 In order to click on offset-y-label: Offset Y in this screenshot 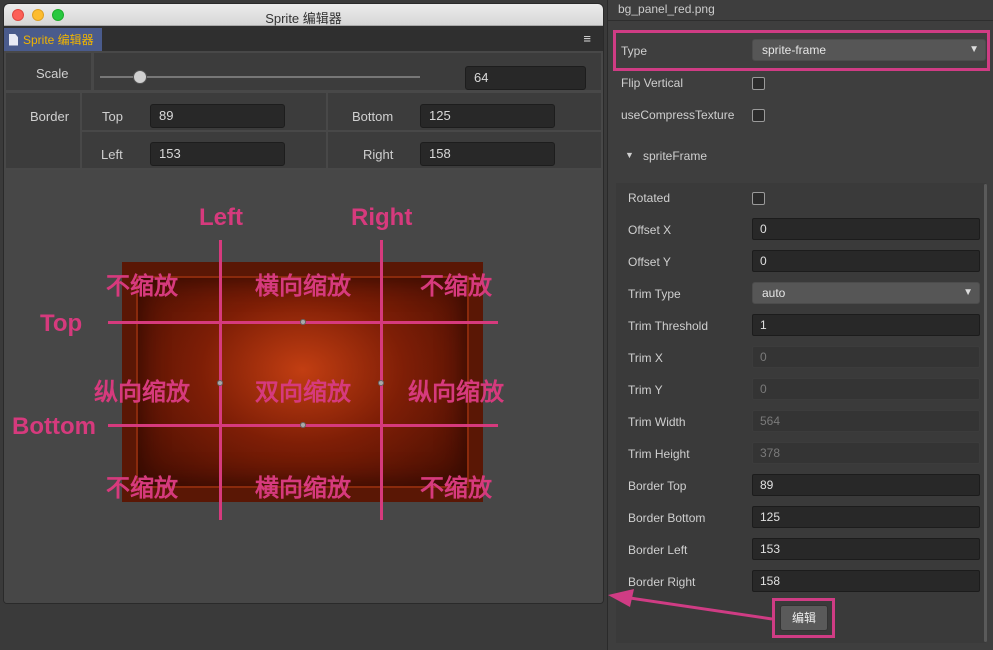, I will do `click(649, 262)`.